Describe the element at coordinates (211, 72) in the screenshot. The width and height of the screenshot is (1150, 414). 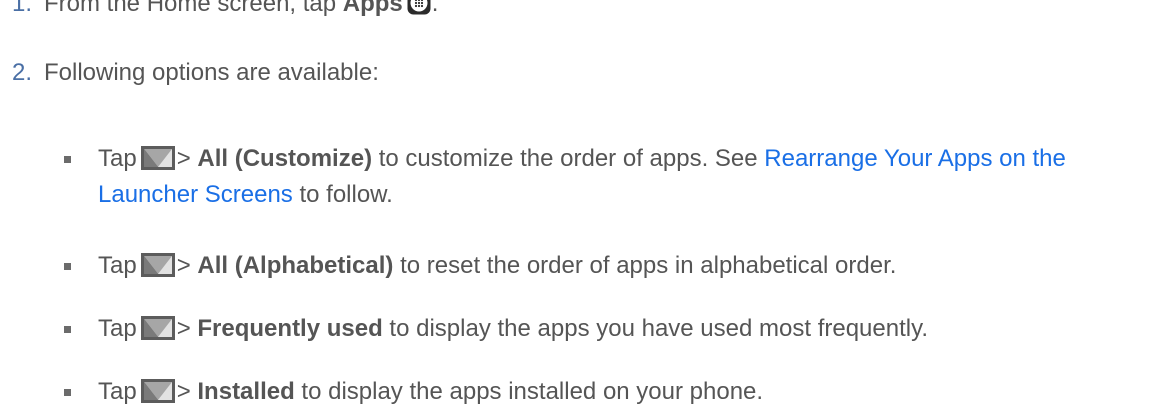
I see `step-text: Following options are available:` at that location.